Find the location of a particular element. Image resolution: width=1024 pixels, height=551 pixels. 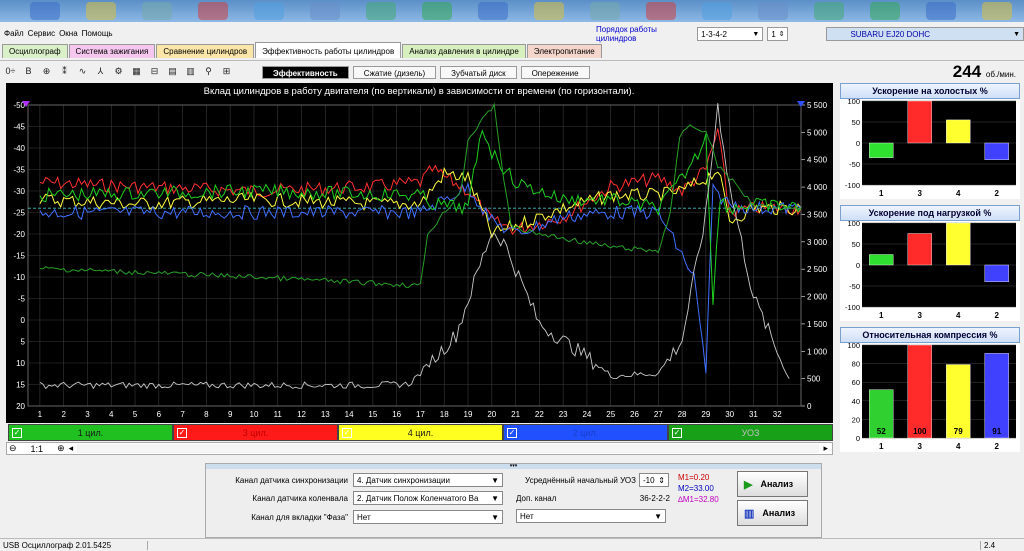

panel-y-tick: 100 is located at coordinates (853, 102).